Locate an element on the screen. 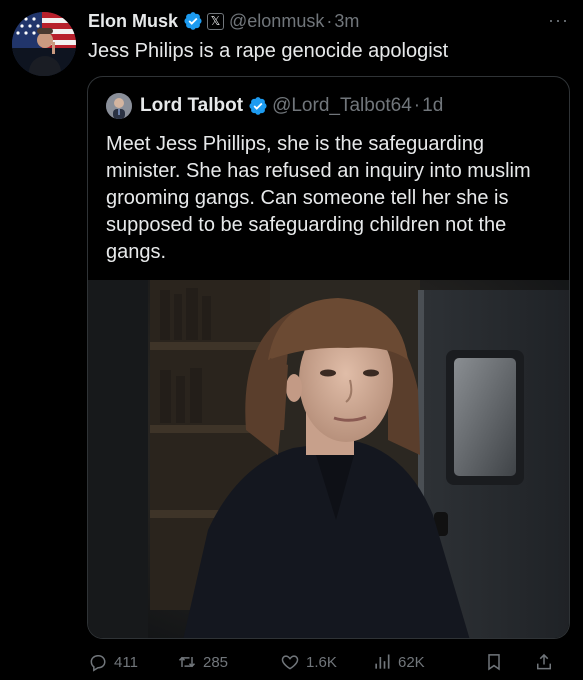 This screenshot has height=680, width=583. quote-header: Lord Talbot @Lord_Talbot64 · 1d is located at coordinates (332, 106).